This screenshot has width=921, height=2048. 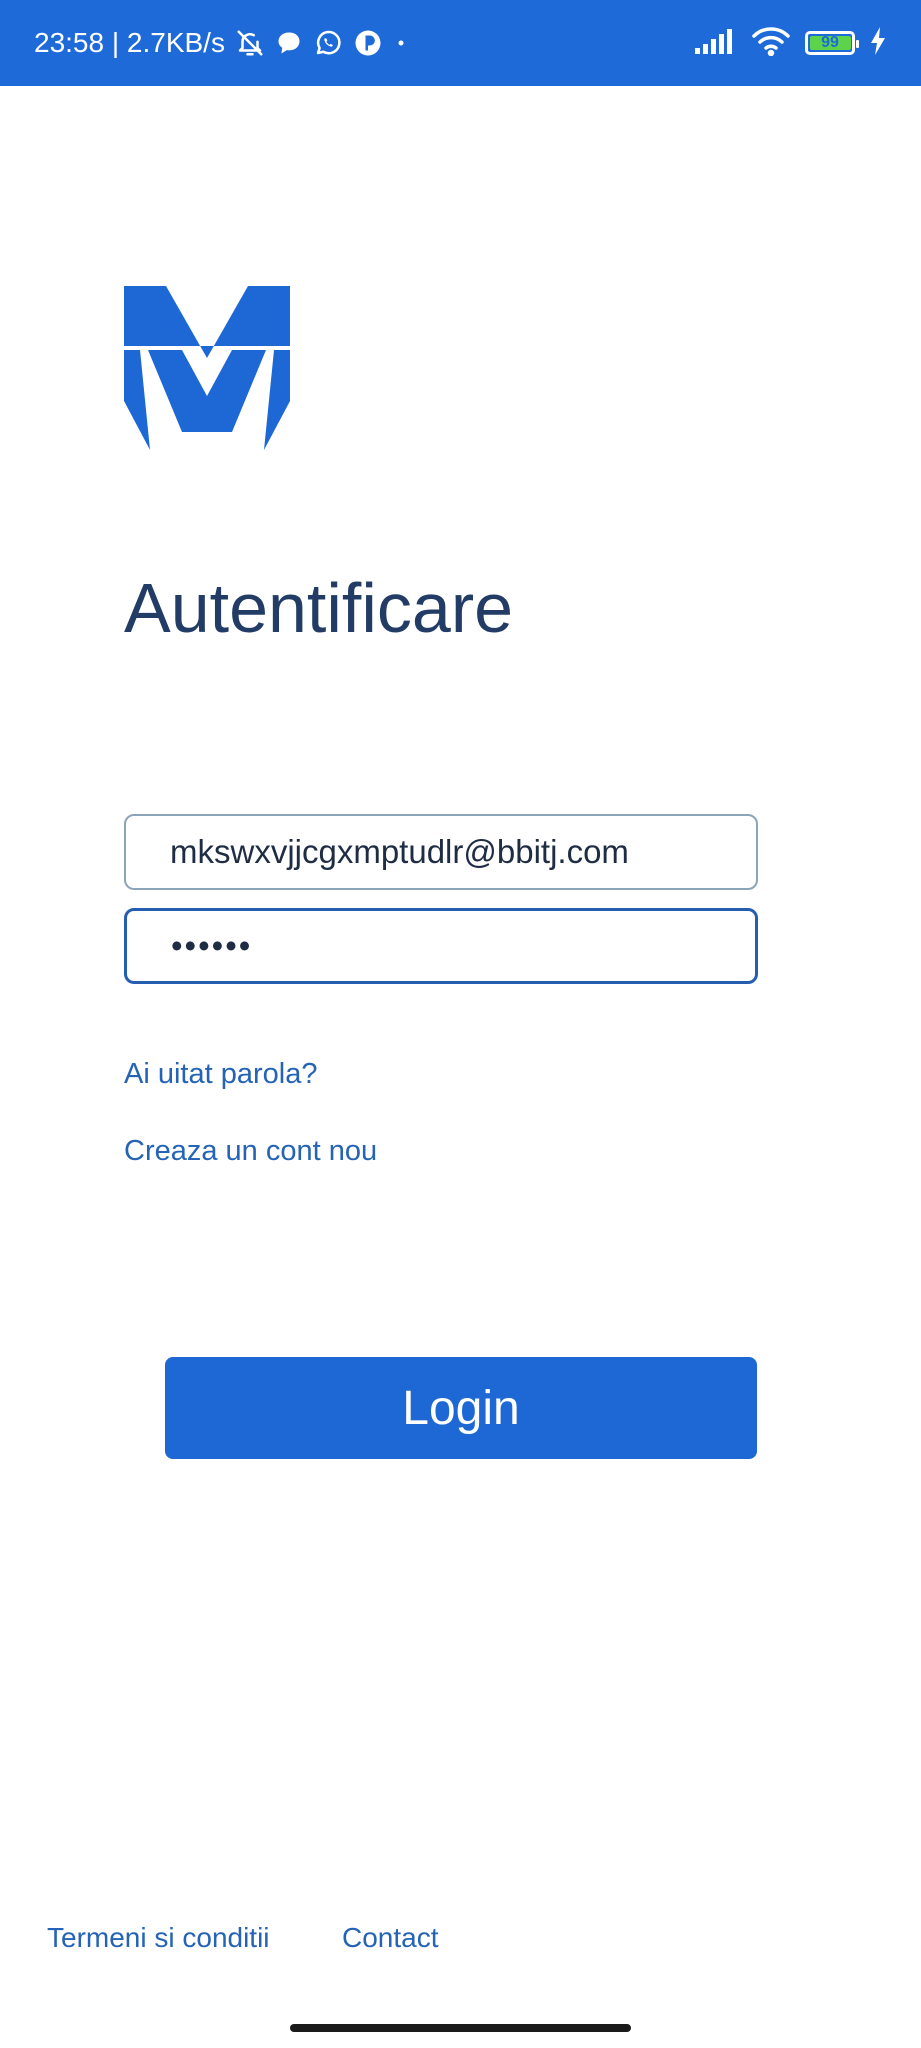 I want to click on wifi-icon, so click(x=771, y=43).